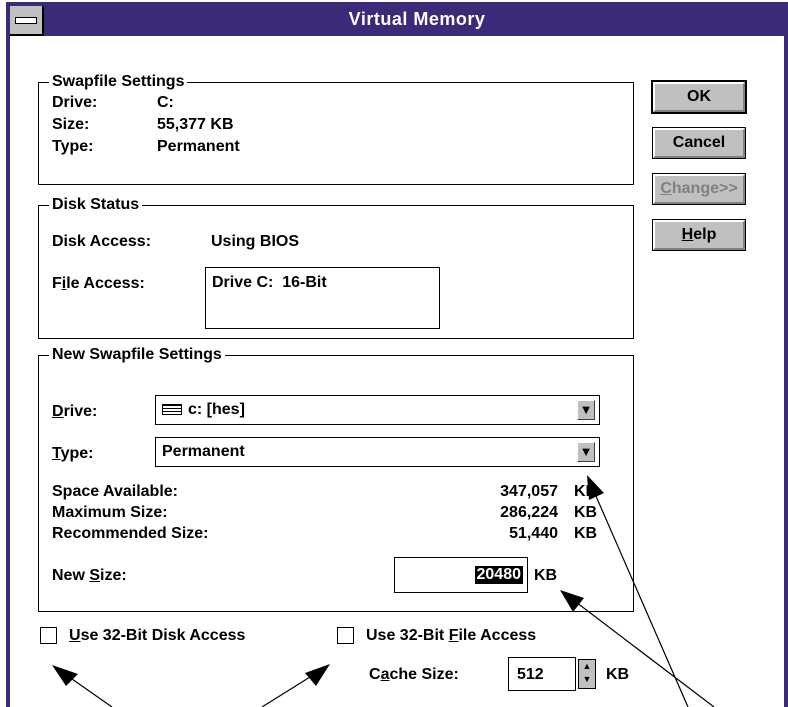 This screenshot has width=788, height=707. Describe the element at coordinates (157, 636) in the screenshot. I see `disk-32bit-label: Use 32-Bit Disk Access` at that location.